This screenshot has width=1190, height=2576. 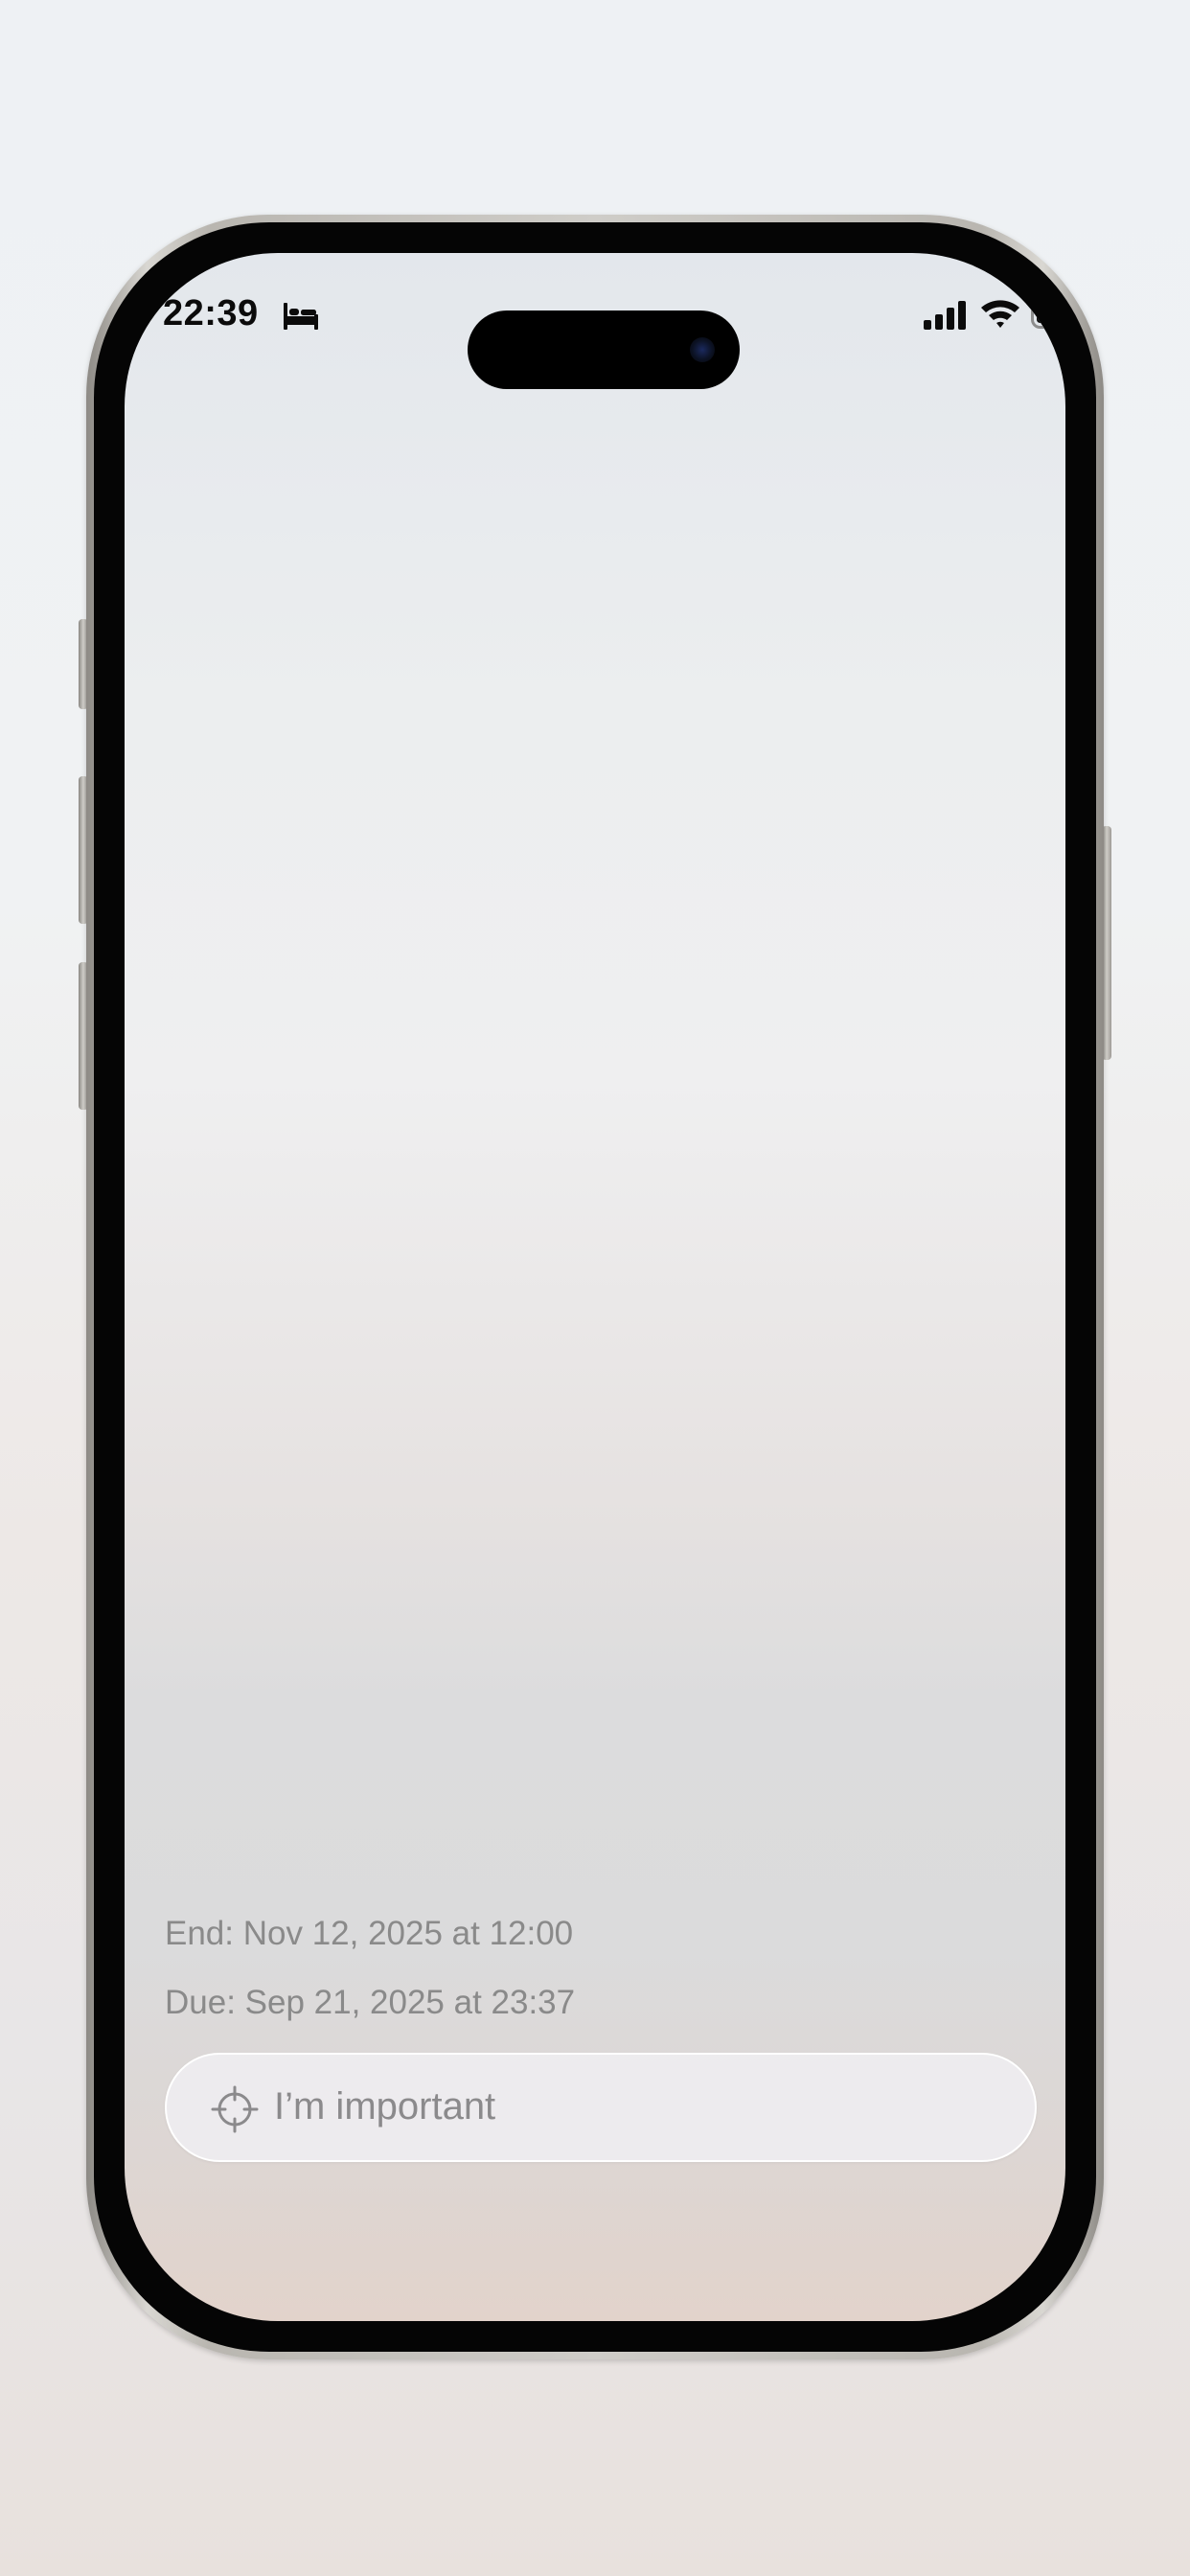 I want to click on task-title-field: I’m important, so click(x=601, y=2107).